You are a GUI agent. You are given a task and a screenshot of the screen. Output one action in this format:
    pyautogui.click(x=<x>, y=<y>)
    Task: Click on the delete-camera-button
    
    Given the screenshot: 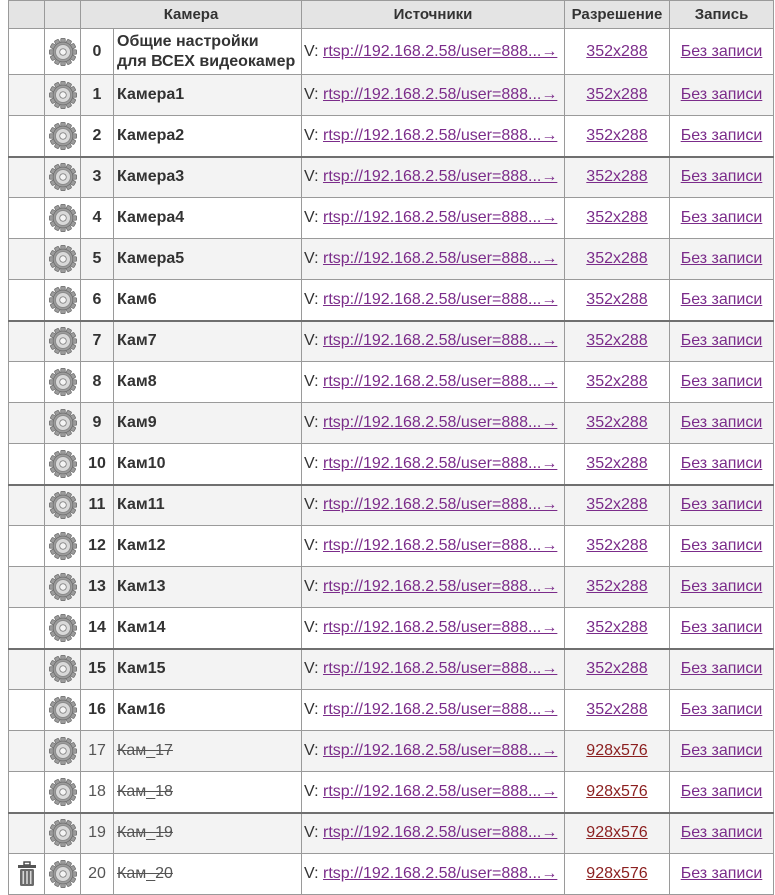 What is the action you would take?
    pyautogui.click(x=27, y=873)
    